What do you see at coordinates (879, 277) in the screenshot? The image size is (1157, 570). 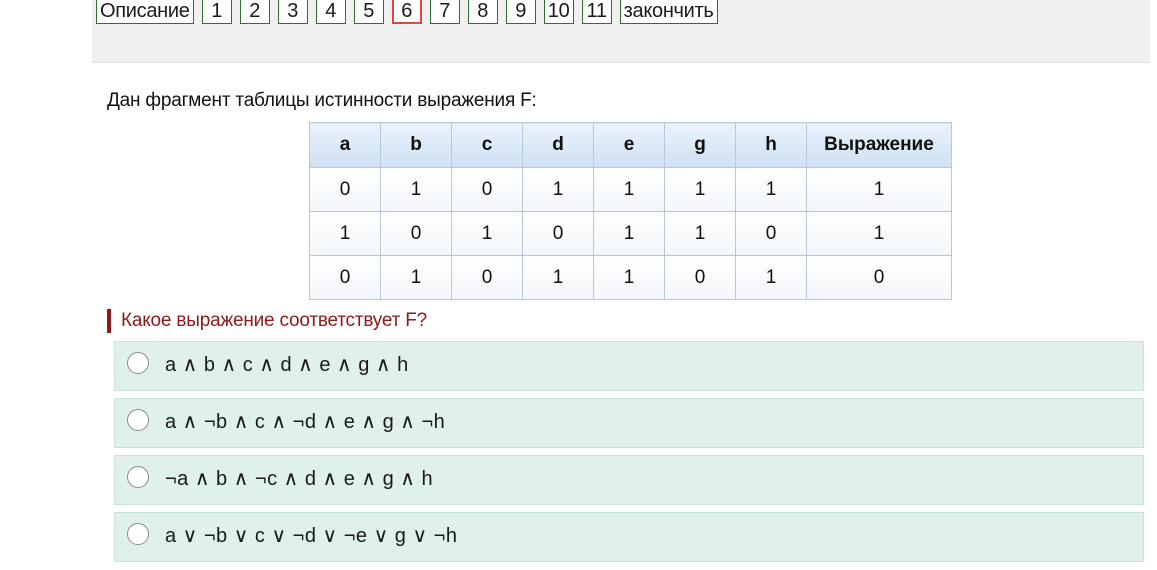 I see `table-cell-expression: 0` at bounding box center [879, 277].